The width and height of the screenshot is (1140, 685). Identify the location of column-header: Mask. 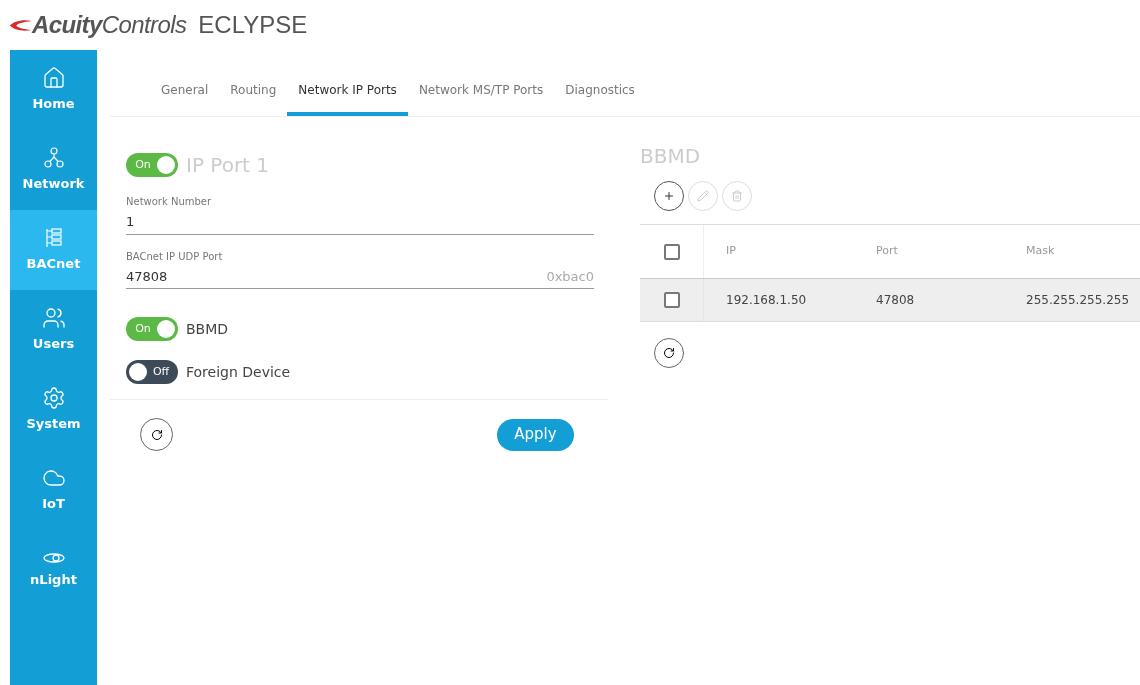
(1040, 251).